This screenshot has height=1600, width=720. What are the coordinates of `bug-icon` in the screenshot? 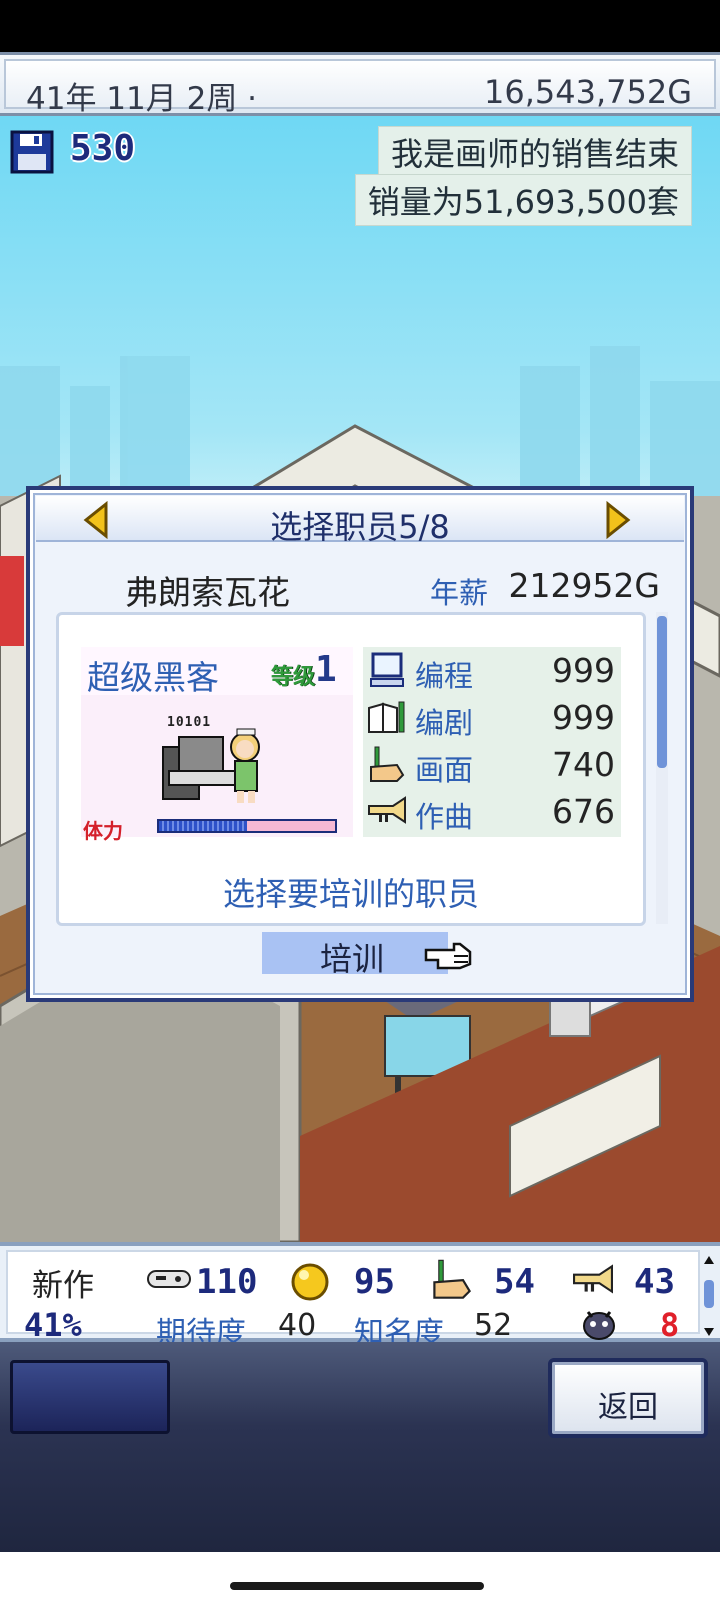 It's located at (599, 1325).